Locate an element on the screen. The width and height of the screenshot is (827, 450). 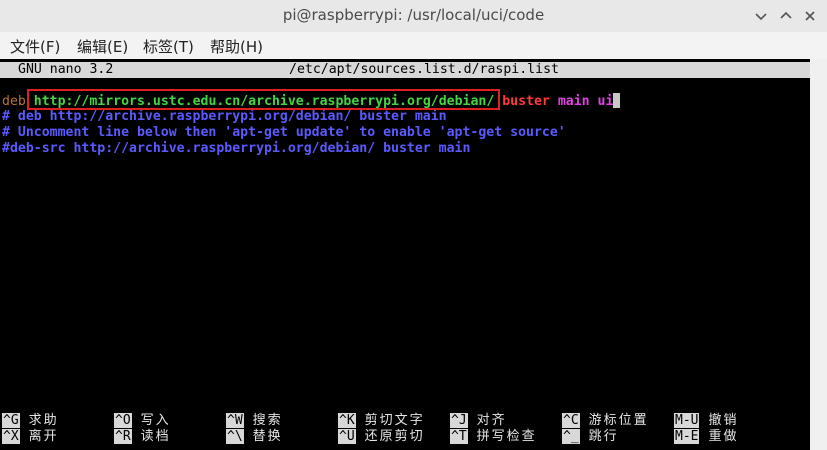
window-title: pi@raspberrypi: /usr/local/uci/code is located at coordinates (413, 15).